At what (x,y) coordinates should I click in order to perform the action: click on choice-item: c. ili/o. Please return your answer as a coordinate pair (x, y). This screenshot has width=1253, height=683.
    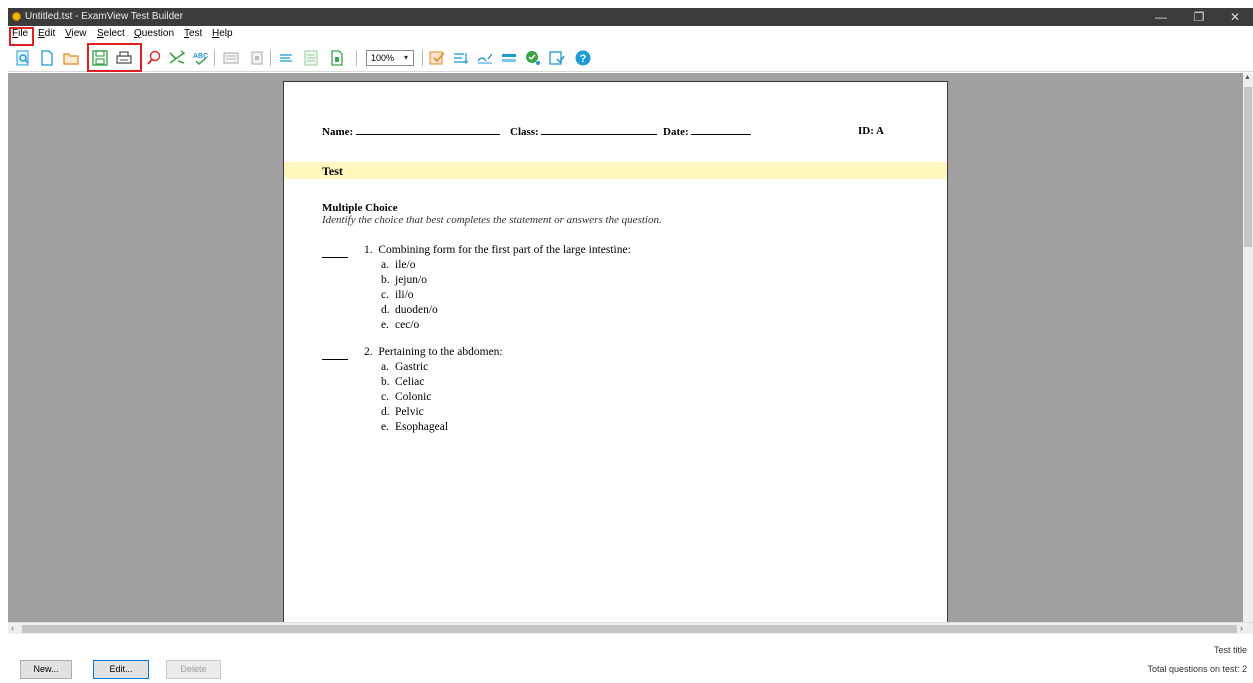
    Looking at the image, I should click on (397, 295).